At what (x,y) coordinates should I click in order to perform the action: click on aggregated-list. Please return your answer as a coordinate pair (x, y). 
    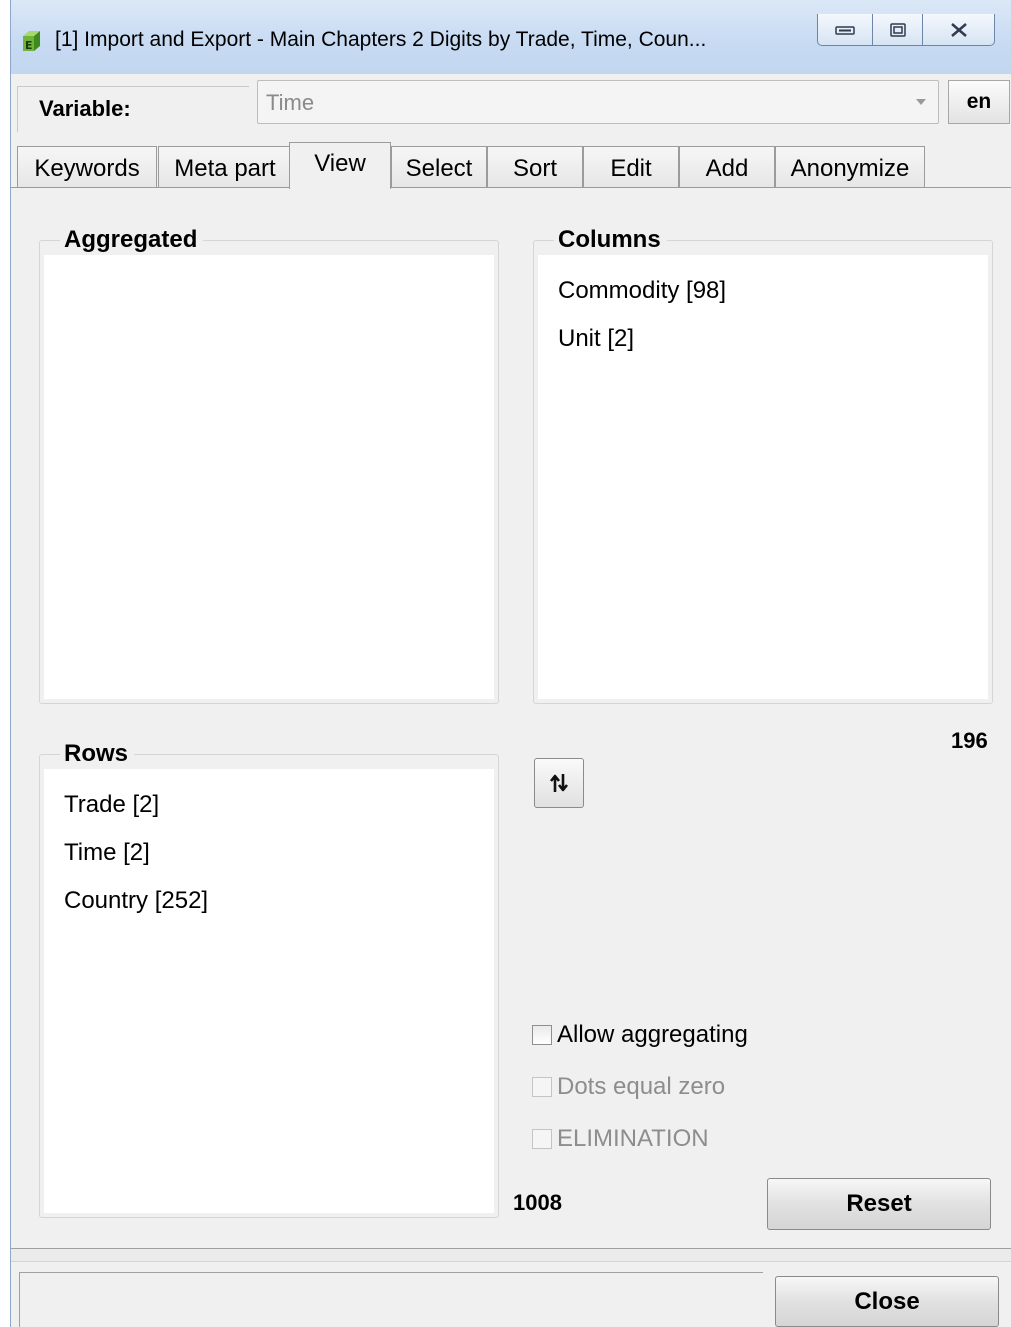
    Looking at the image, I should click on (269, 477).